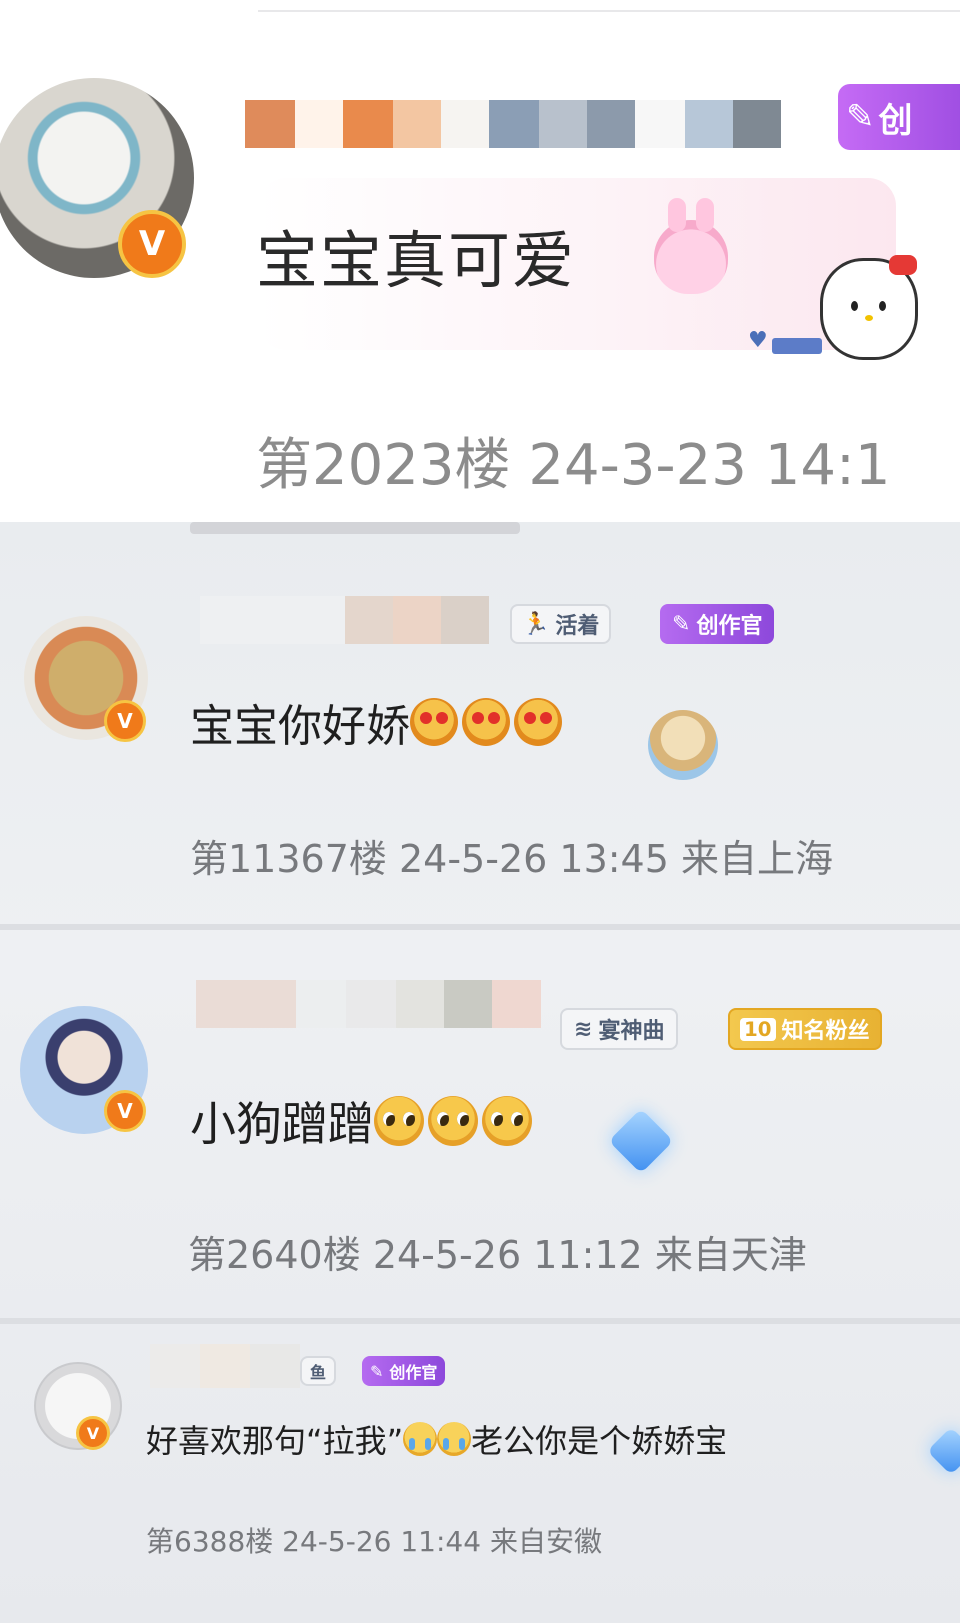 Image resolution: width=960 pixels, height=1623 pixels. What do you see at coordinates (758, 340) in the screenshot?
I see `heart-icon: ♥` at bounding box center [758, 340].